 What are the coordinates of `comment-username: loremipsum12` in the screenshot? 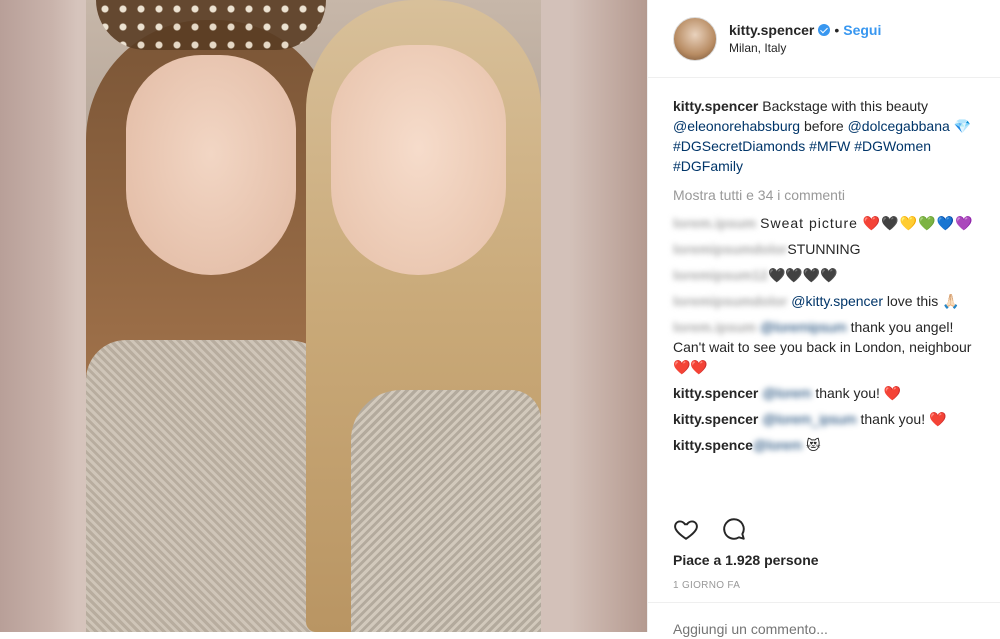 It's located at (720, 275).